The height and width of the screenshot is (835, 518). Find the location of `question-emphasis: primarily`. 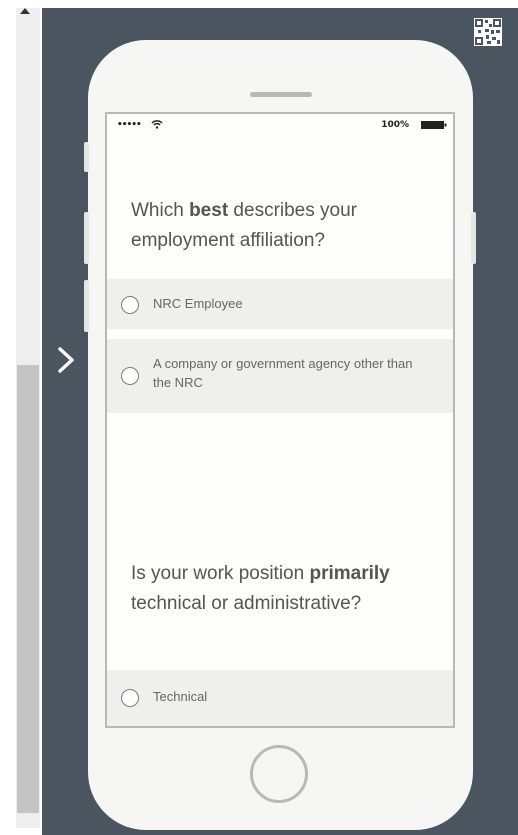

question-emphasis: primarily is located at coordinates (349, 573).